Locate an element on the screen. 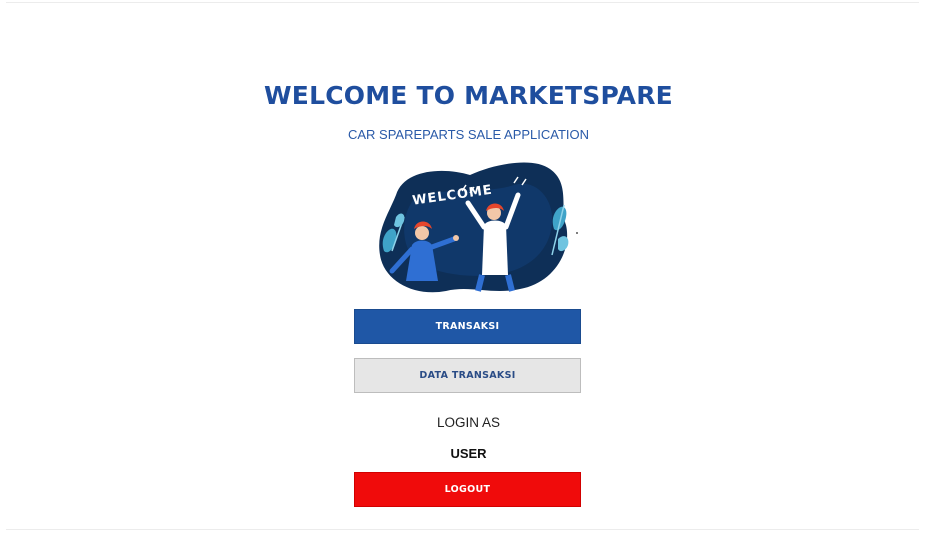 The image size is (925, 535). user-role: USER is located at coordinates (468, 453).